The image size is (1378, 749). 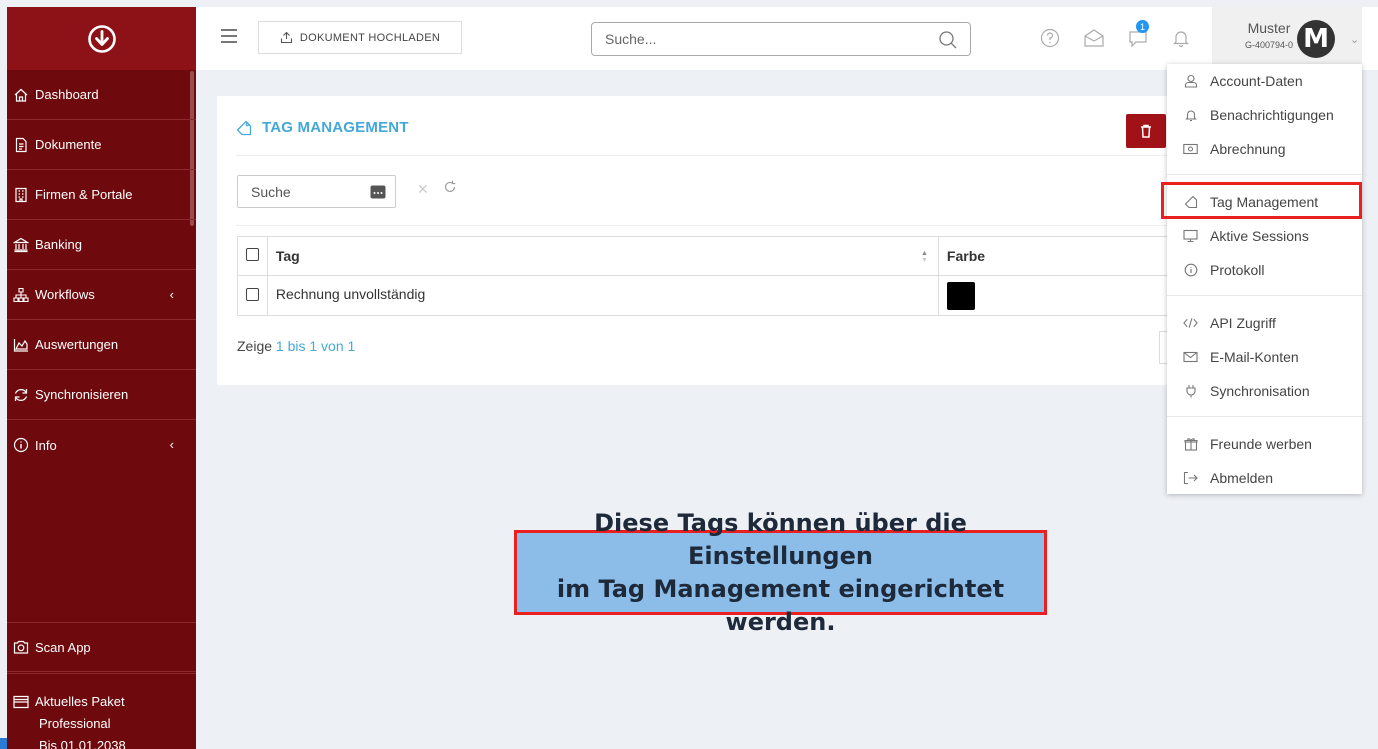 What do you see at coordinates (101, 195) in the screenshot?
I see `sidebar-item-firmen-portale: Firmen & Portale` at bounding box center [101, 195].